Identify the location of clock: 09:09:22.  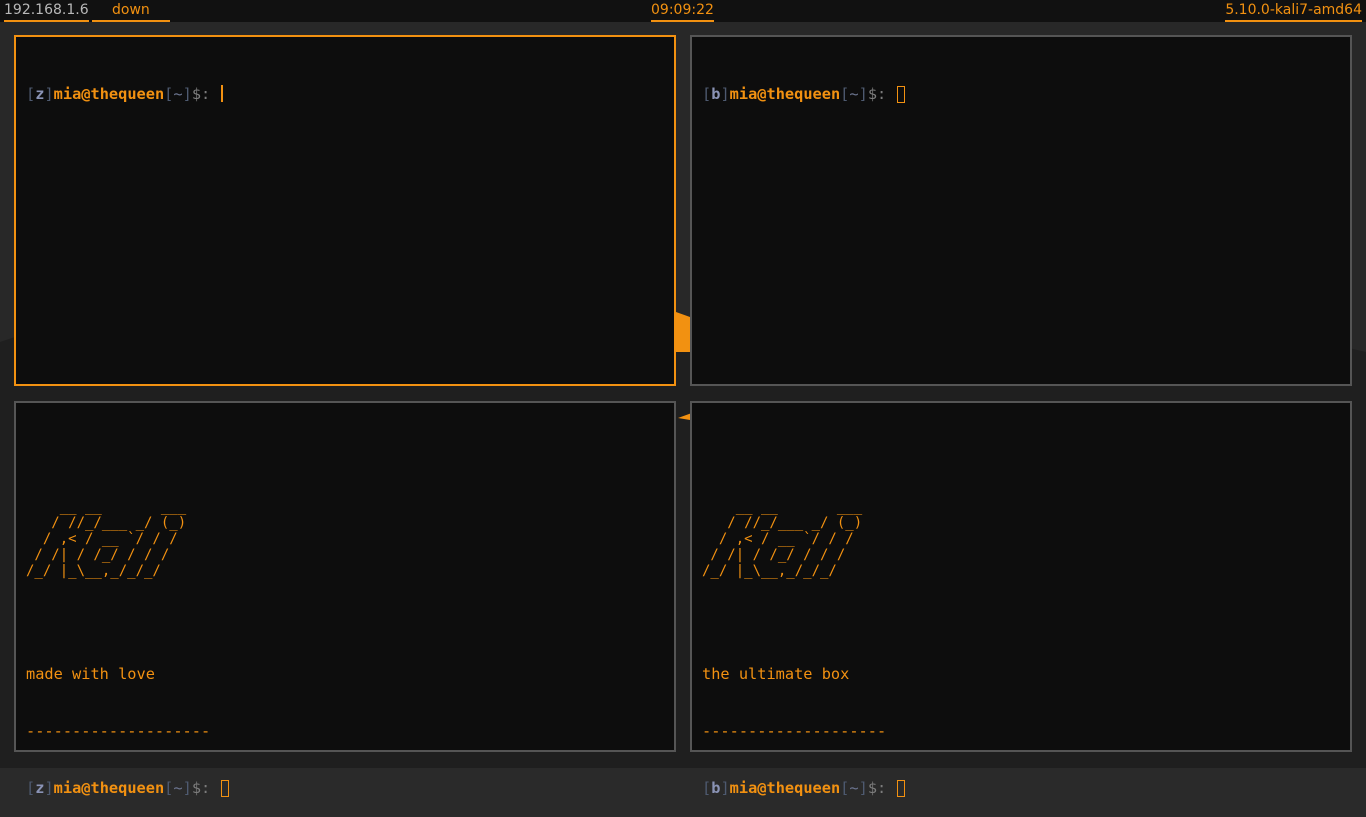
(682, 11).